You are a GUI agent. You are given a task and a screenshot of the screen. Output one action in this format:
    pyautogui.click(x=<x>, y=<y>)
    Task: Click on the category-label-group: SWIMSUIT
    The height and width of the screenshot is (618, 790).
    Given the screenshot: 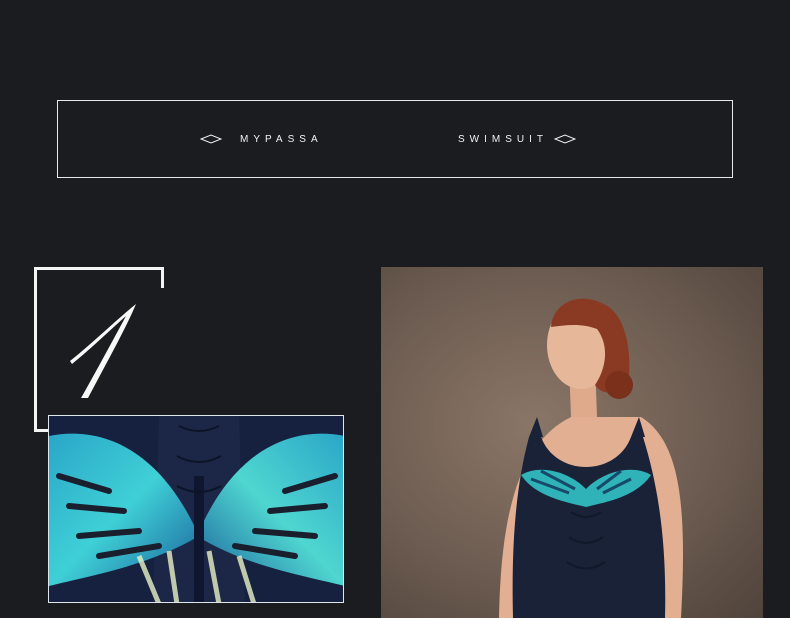 What is the action you would take?
    pyautogui.click(x=517, y=139)
    